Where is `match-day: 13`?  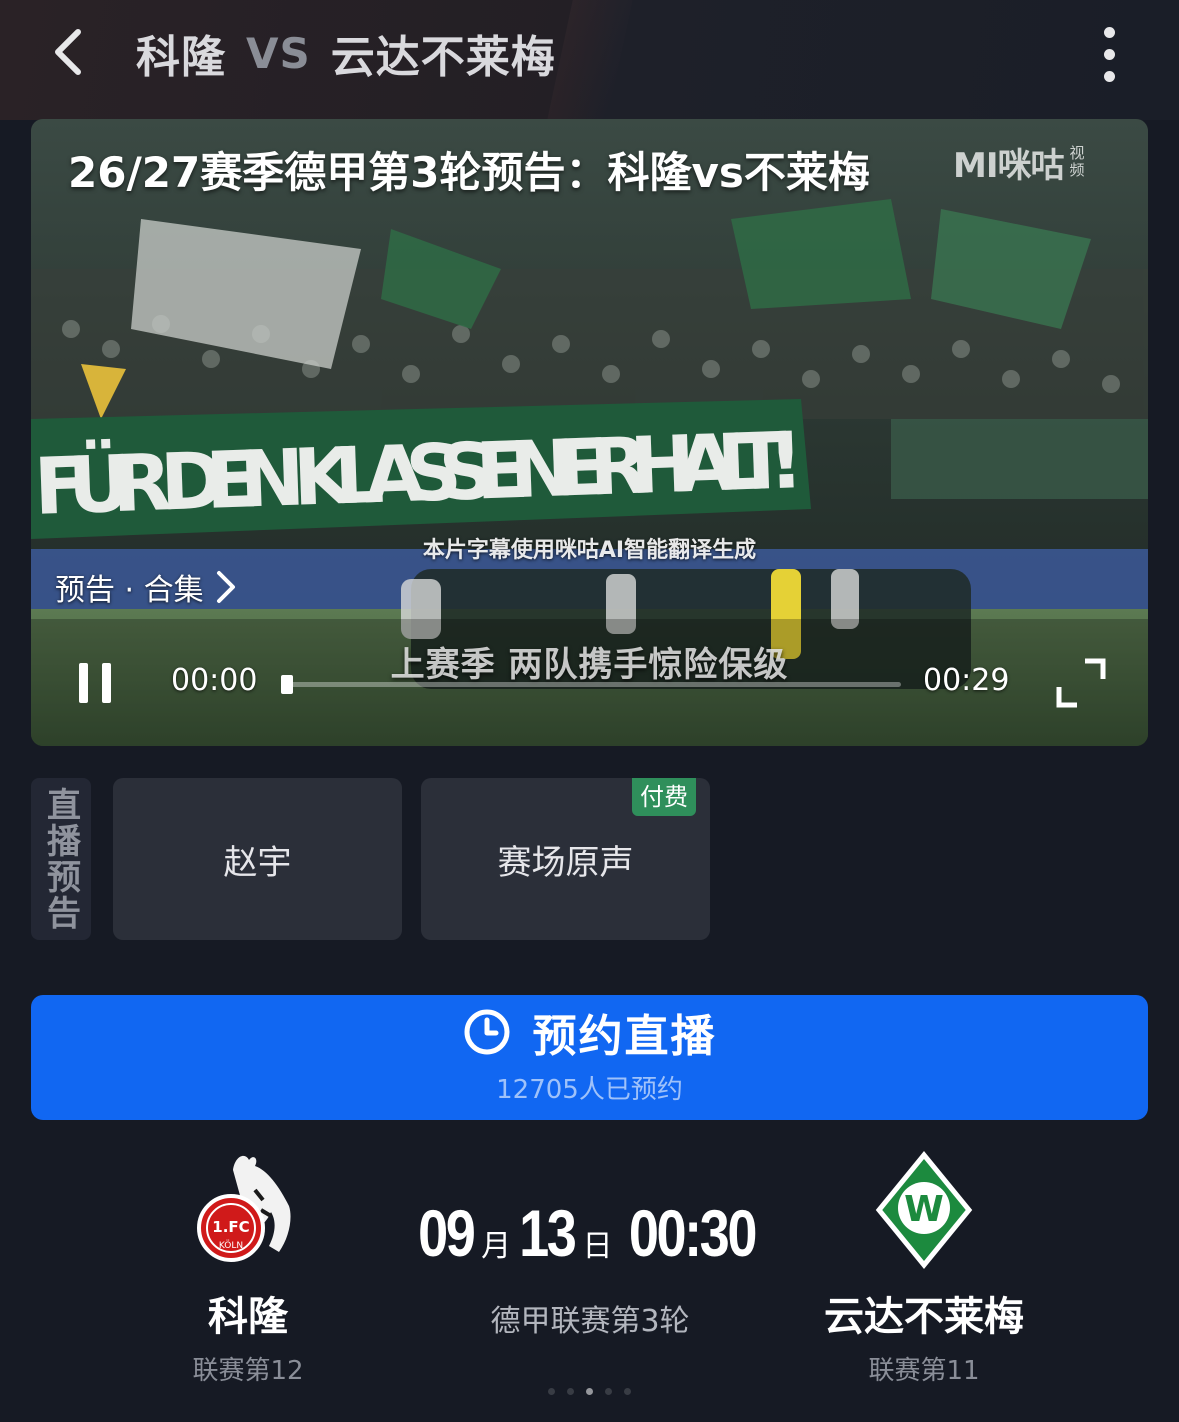
match-day: 13 is located at coordinates (548, 1233).